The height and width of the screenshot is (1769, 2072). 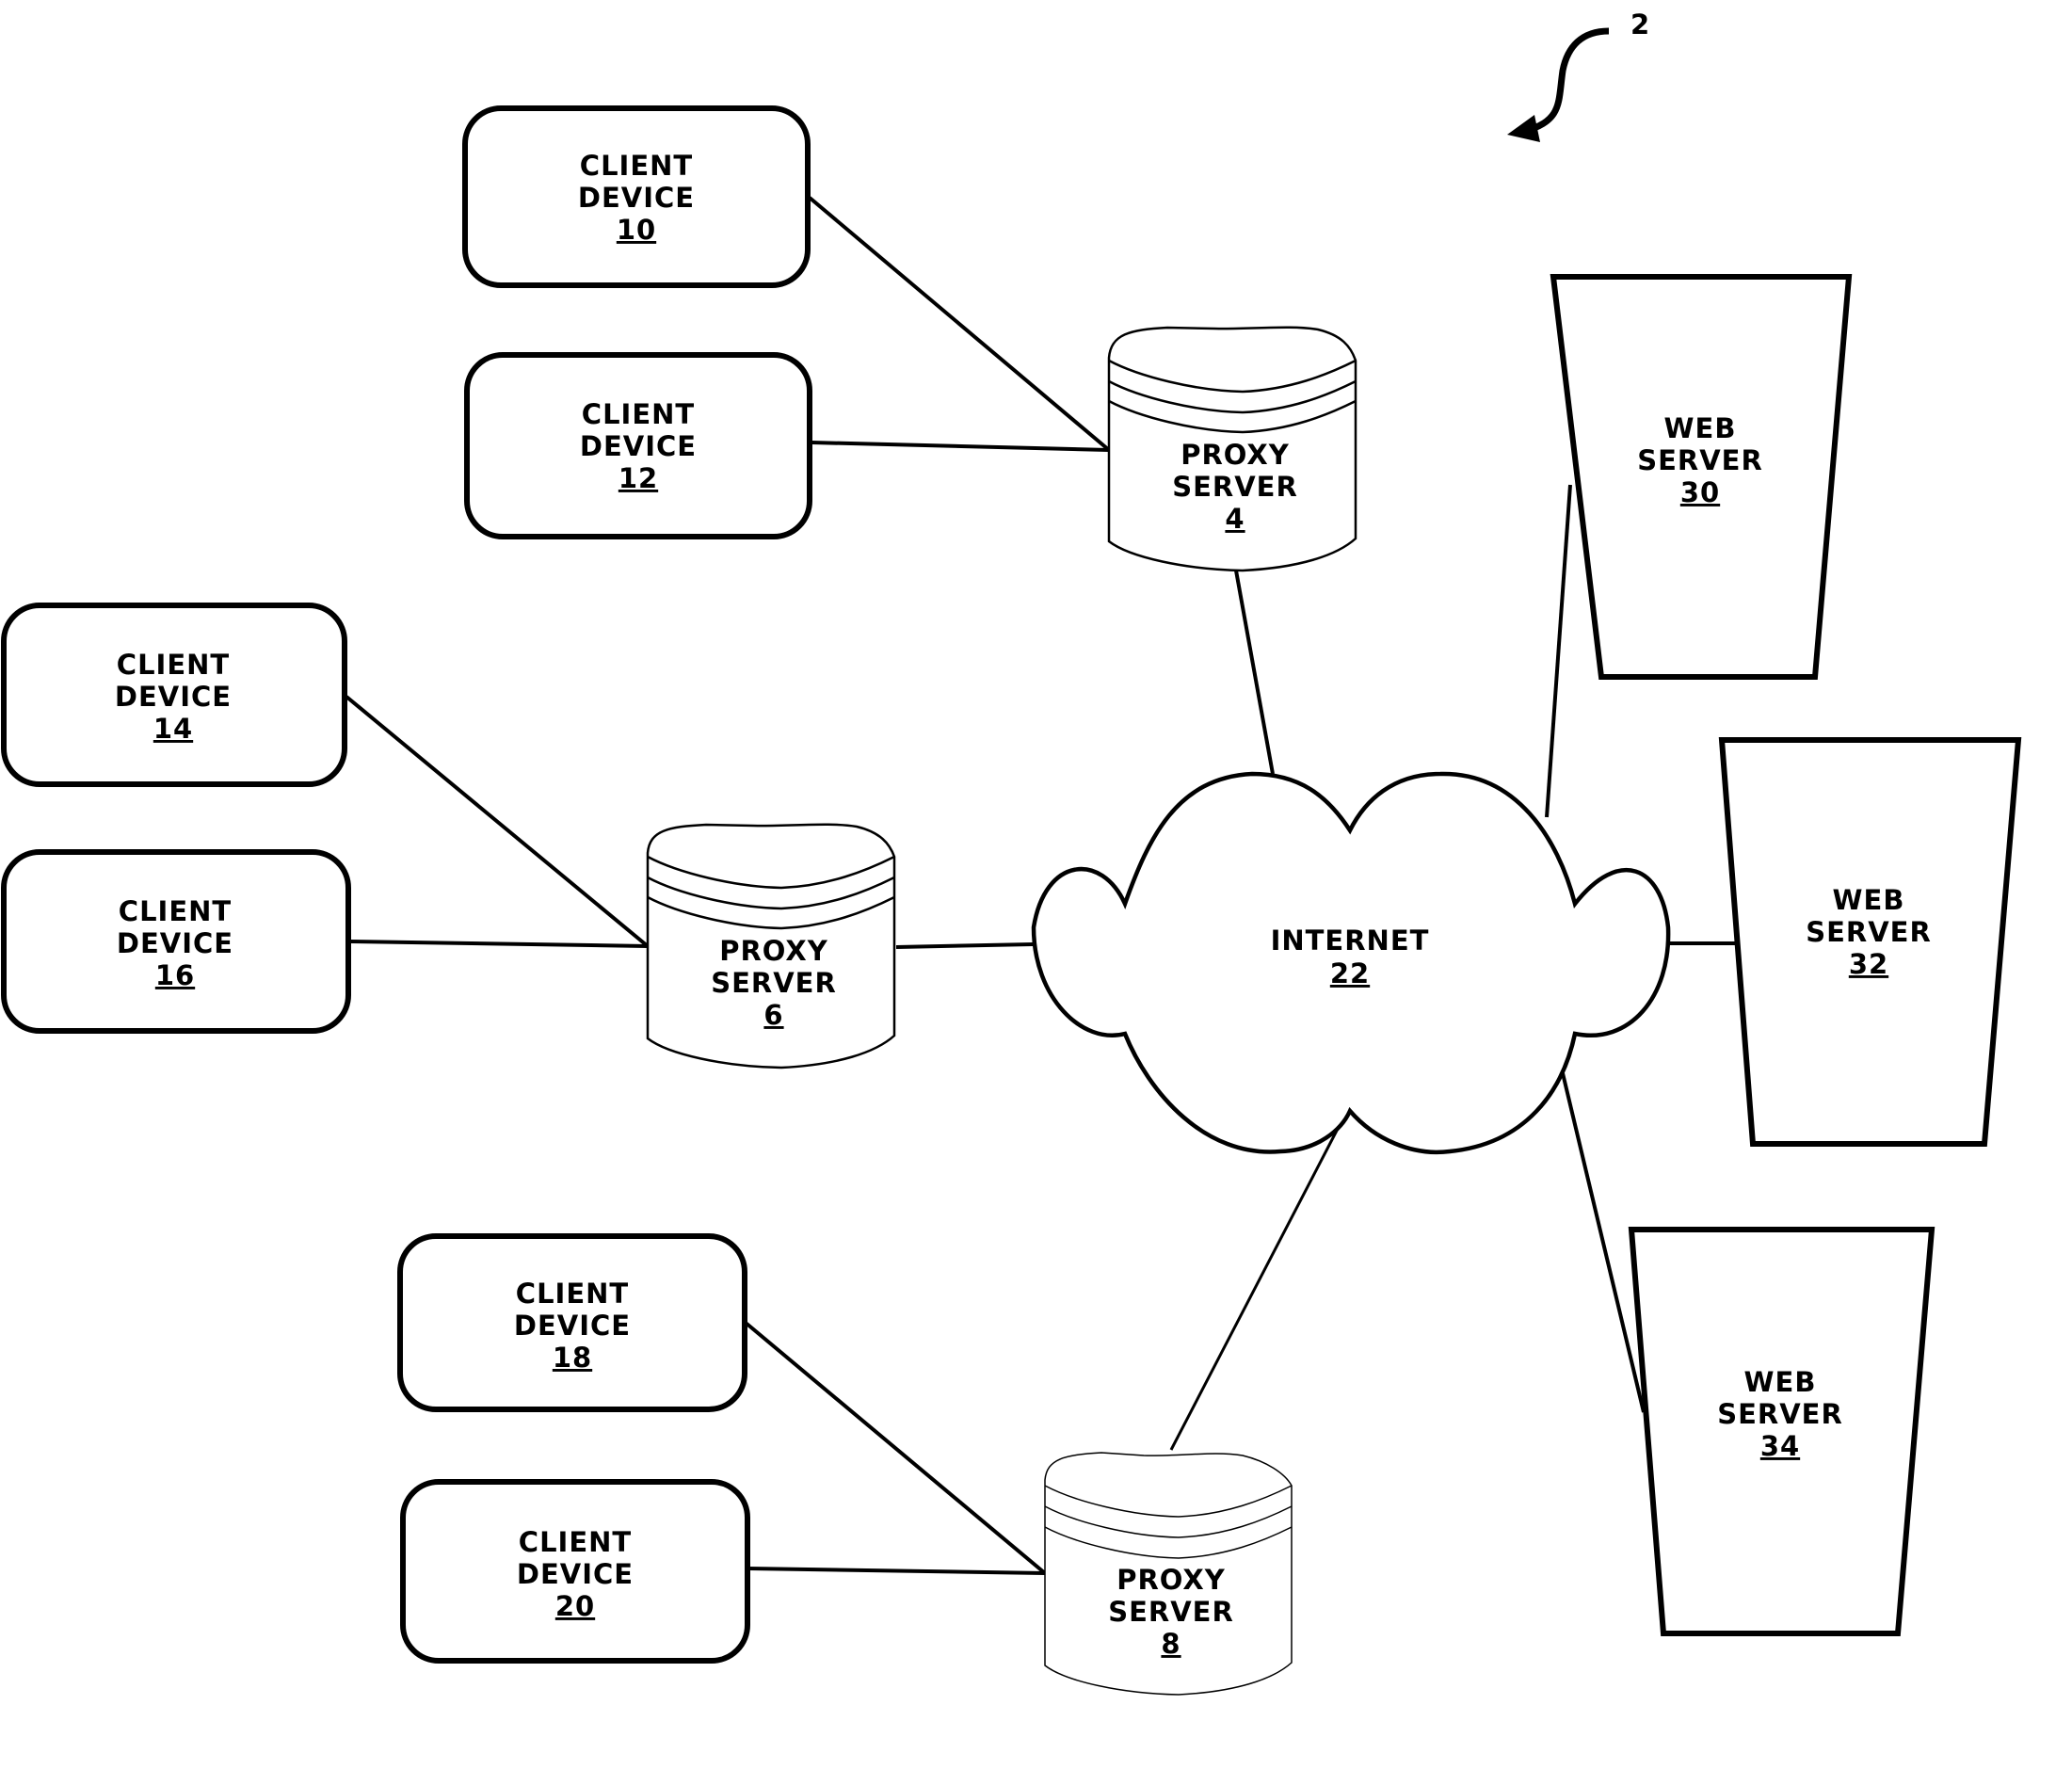 I want to click on client-device-20-line1: CLIENT, so click(x=575, y=1542).